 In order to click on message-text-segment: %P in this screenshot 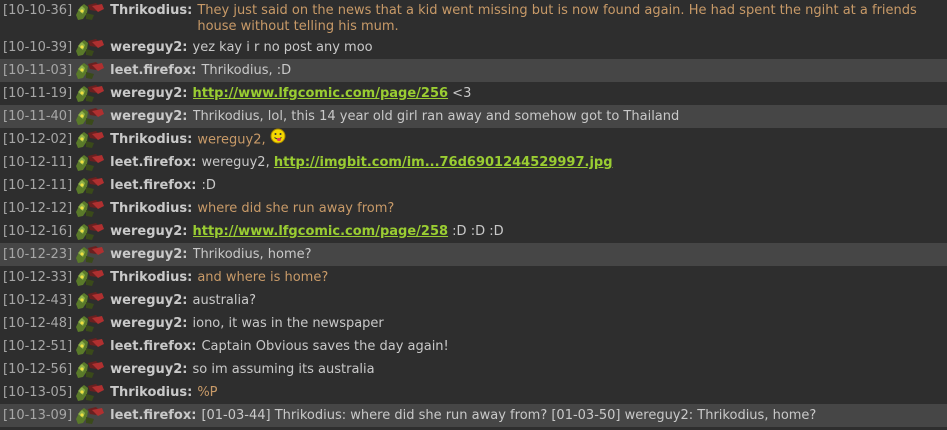, I will do `click(207, 392)`.